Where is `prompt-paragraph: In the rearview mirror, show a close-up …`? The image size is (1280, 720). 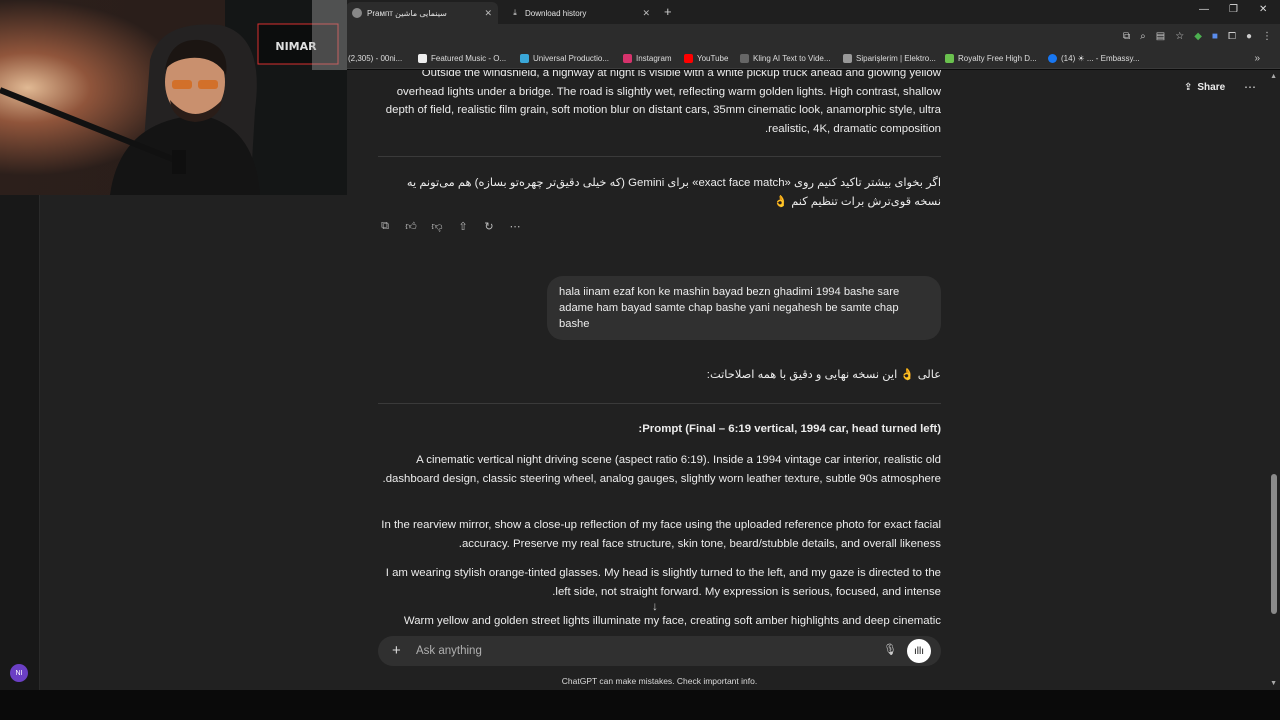
prompt-paragraph: In the rearview mirror, show a close-up … is located at coordinates (661, 534).